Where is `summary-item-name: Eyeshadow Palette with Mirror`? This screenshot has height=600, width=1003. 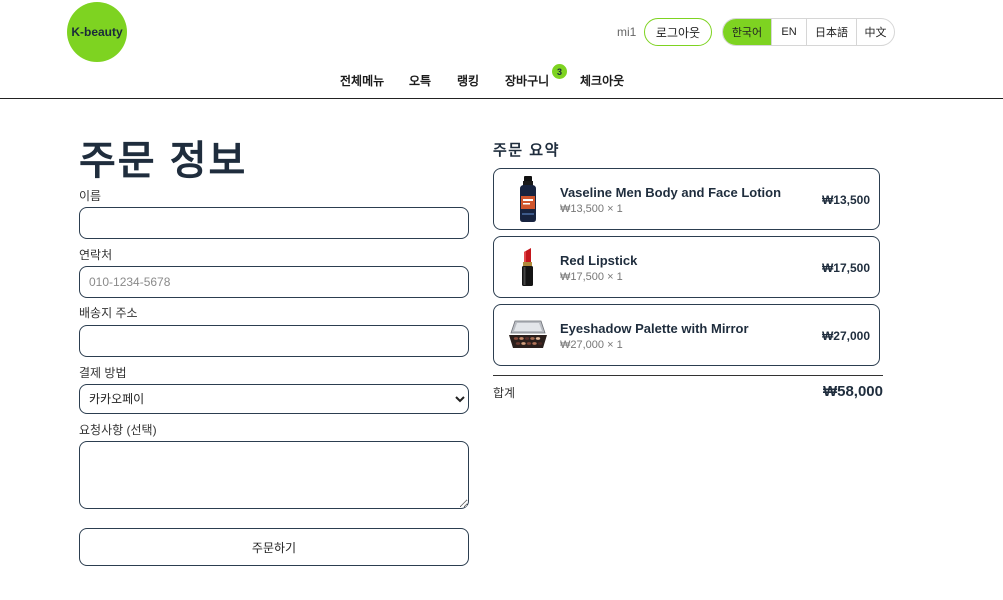 summary-item-name: Eyeshadow Palette with Mirror is located at coordinates (654, 328).